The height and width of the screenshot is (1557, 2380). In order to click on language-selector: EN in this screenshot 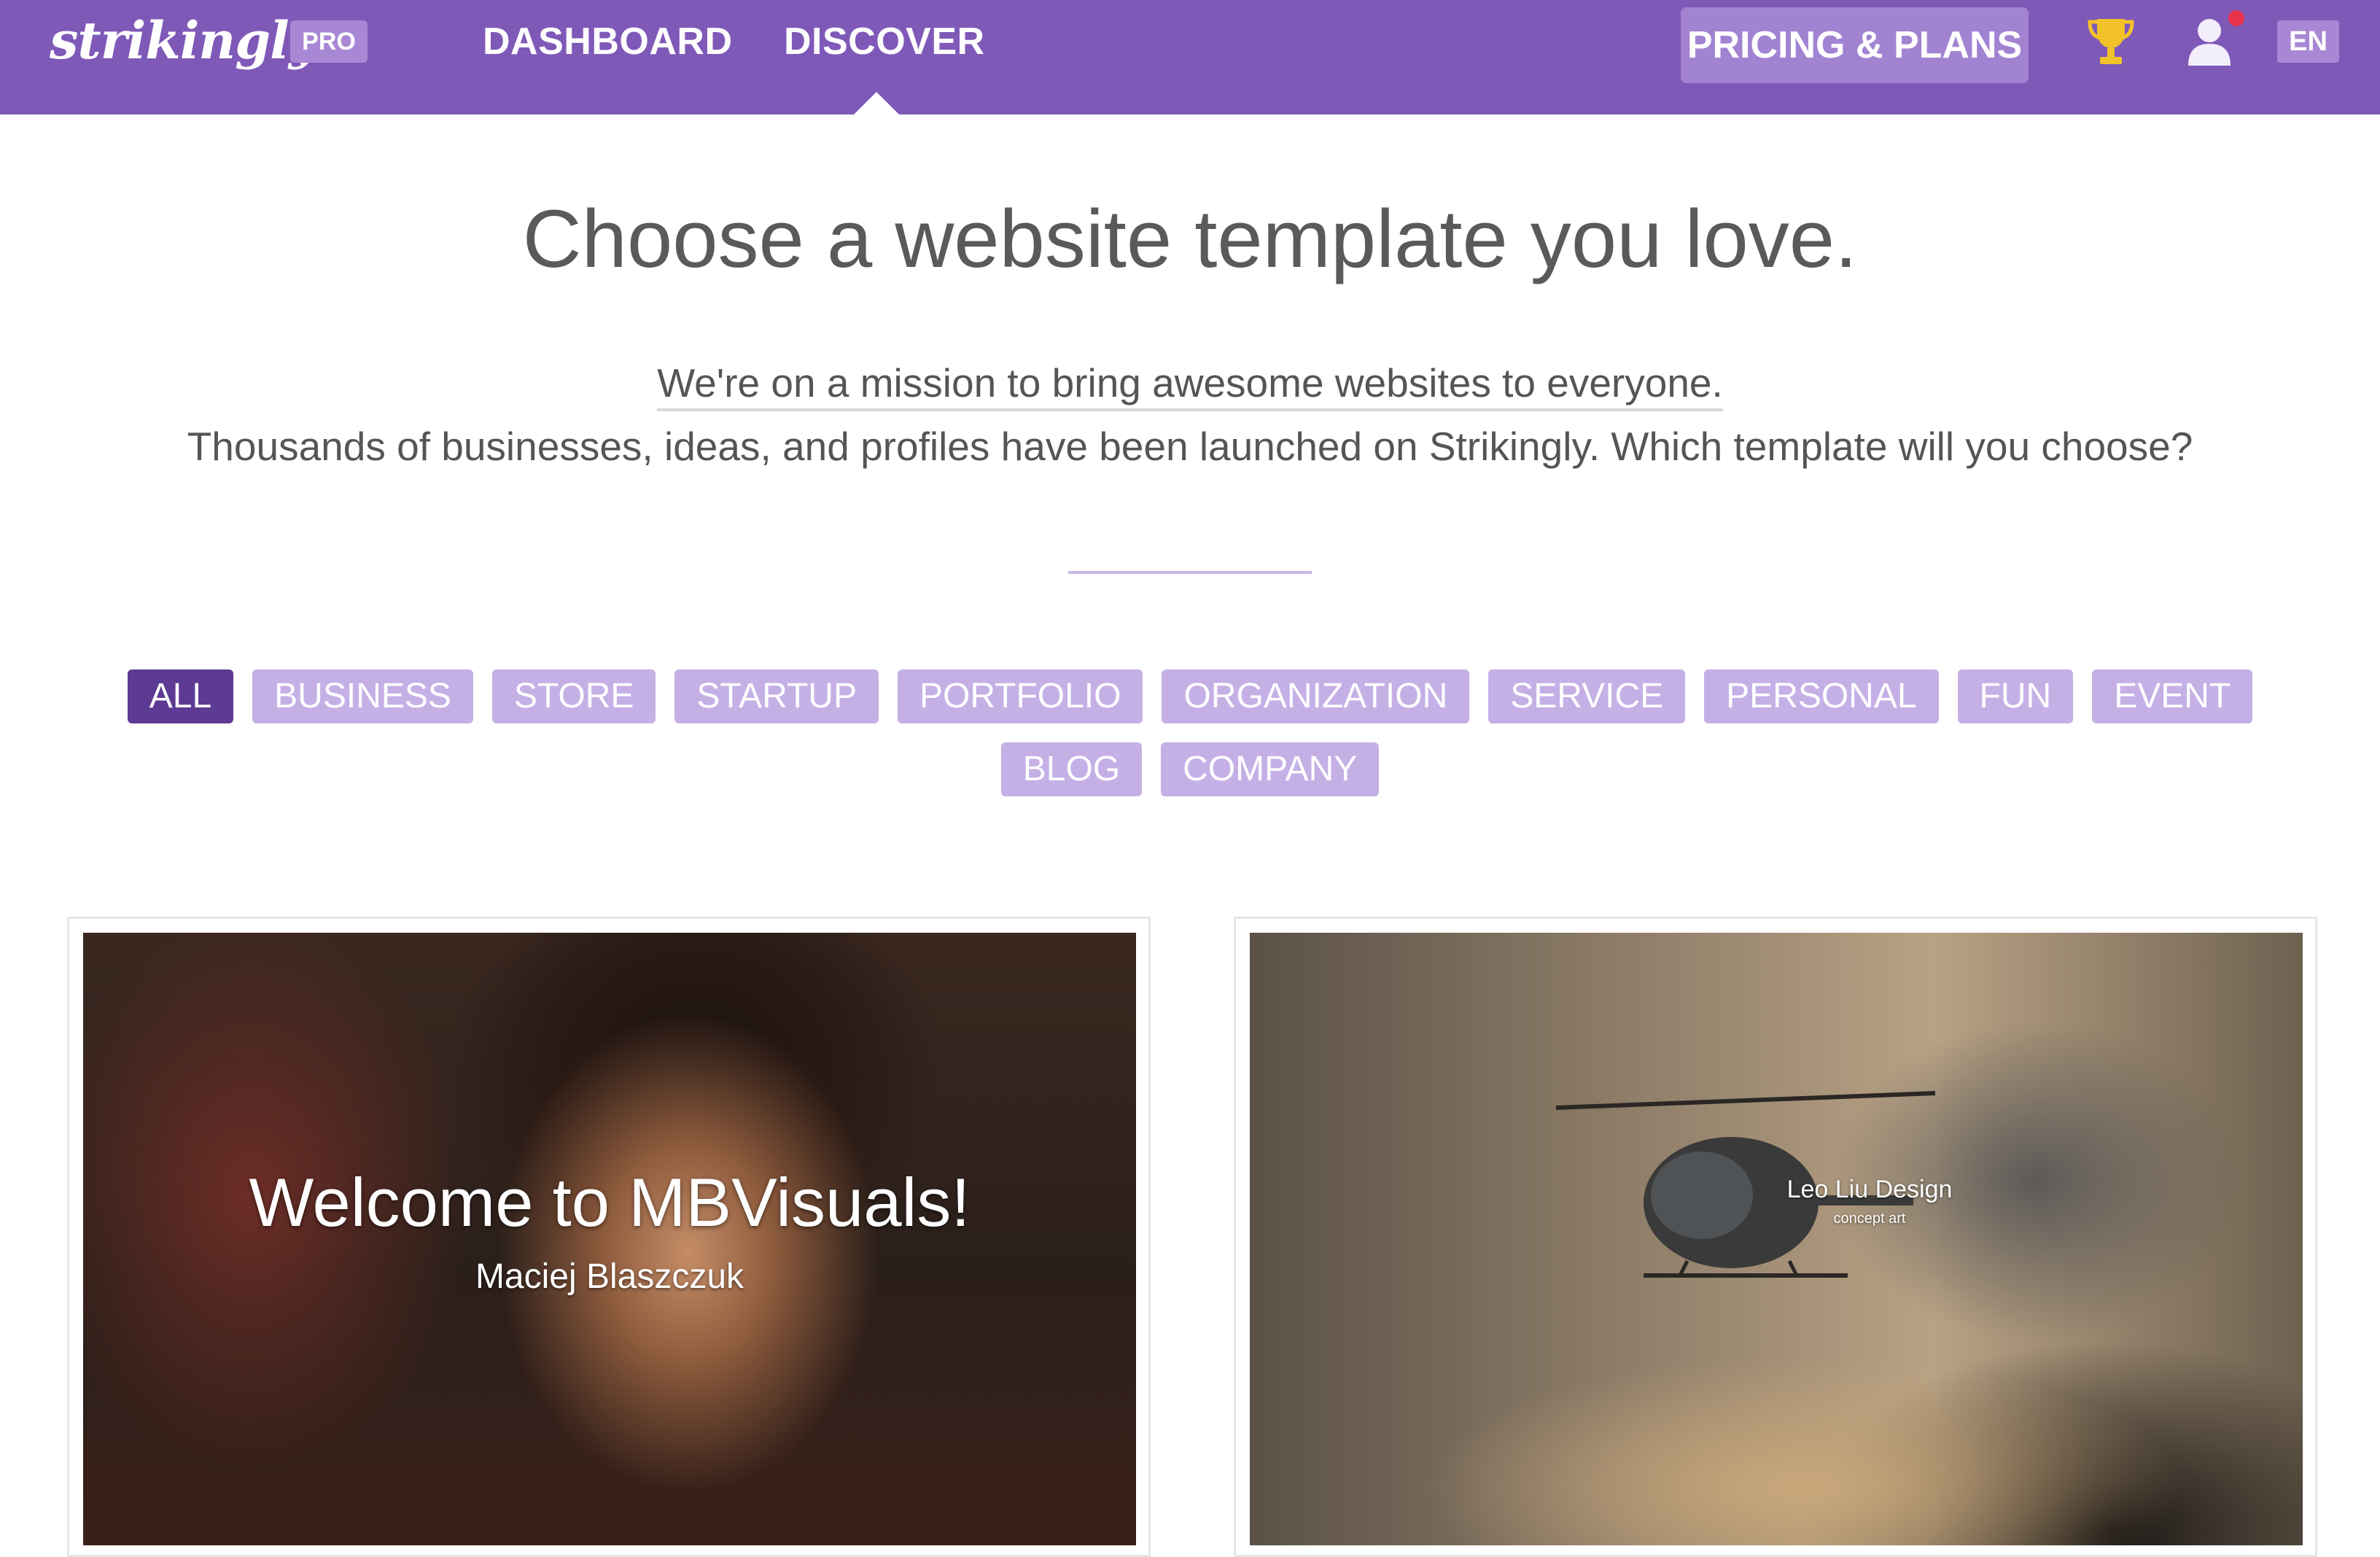, I will do `click(2308, 41)`.